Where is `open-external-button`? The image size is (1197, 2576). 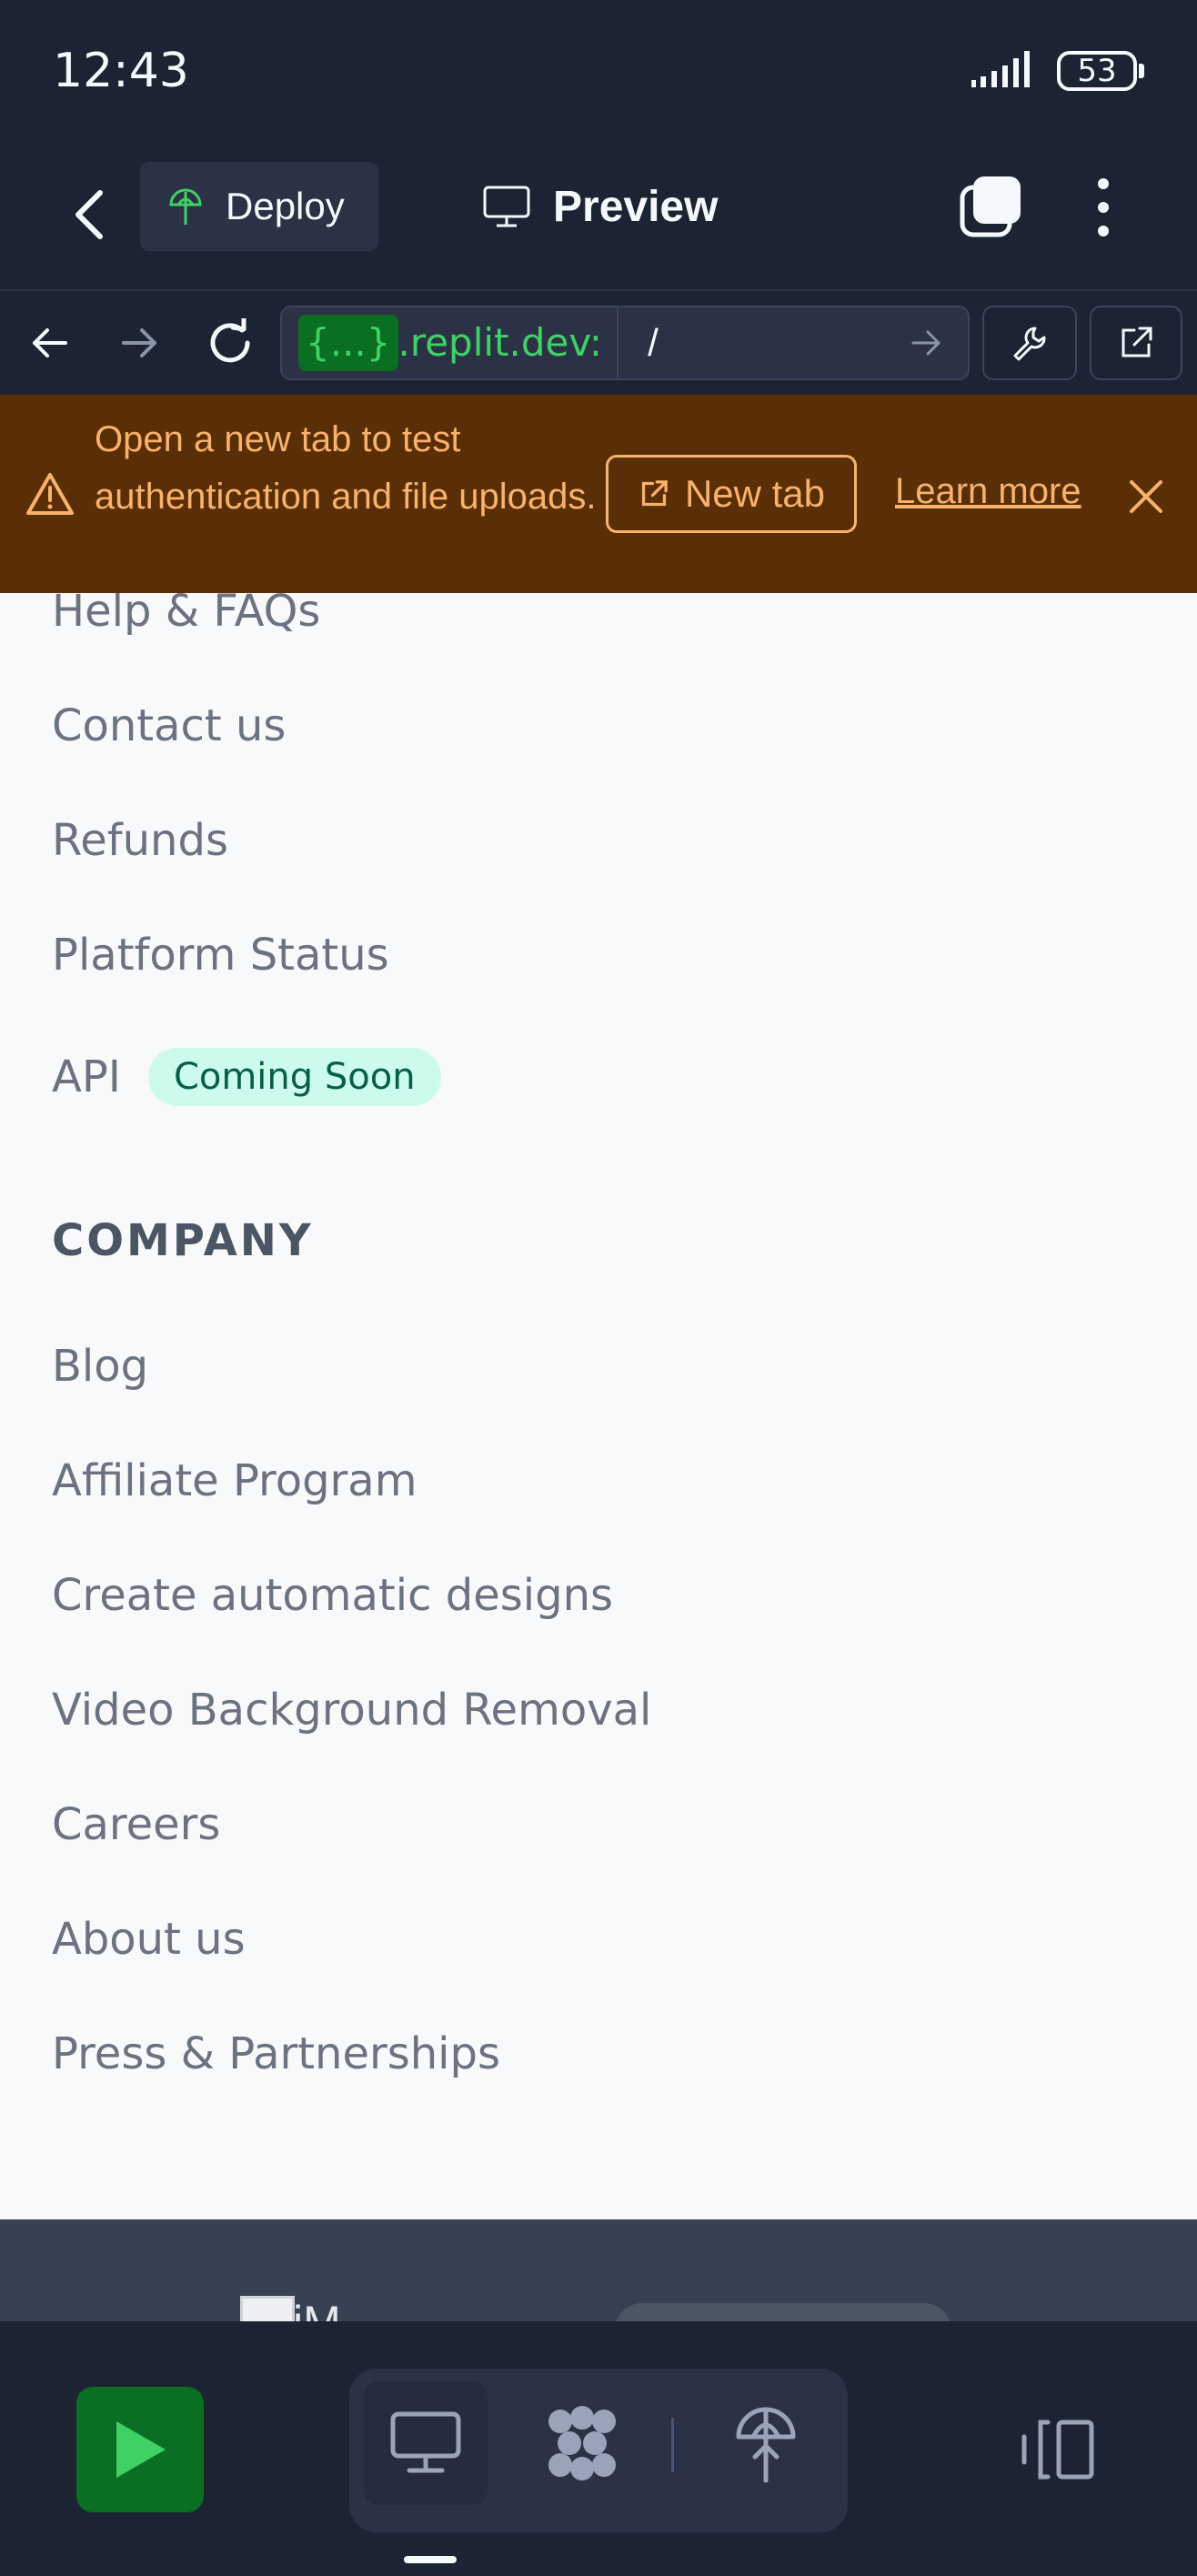 open-external-button is located at coordinates (1136, 343).